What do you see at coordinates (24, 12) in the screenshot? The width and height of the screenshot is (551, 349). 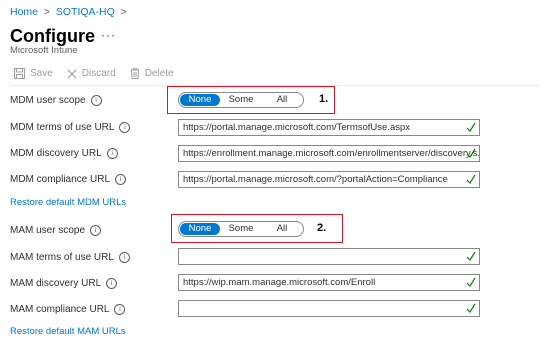 I see `breadcrumb-home: Home` at bounding box center [24, 12].